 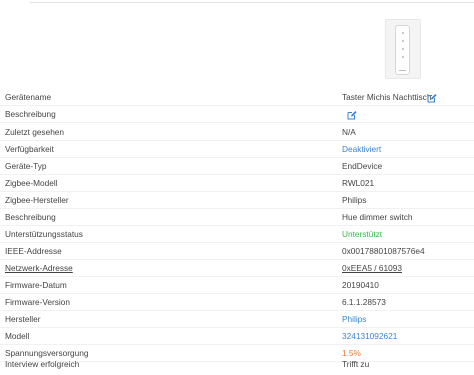 What do you see at coordinates (29, 149) in the screenshot?
I see `label-availability: Verfügbarkeit` at bounding box center [29, 149].